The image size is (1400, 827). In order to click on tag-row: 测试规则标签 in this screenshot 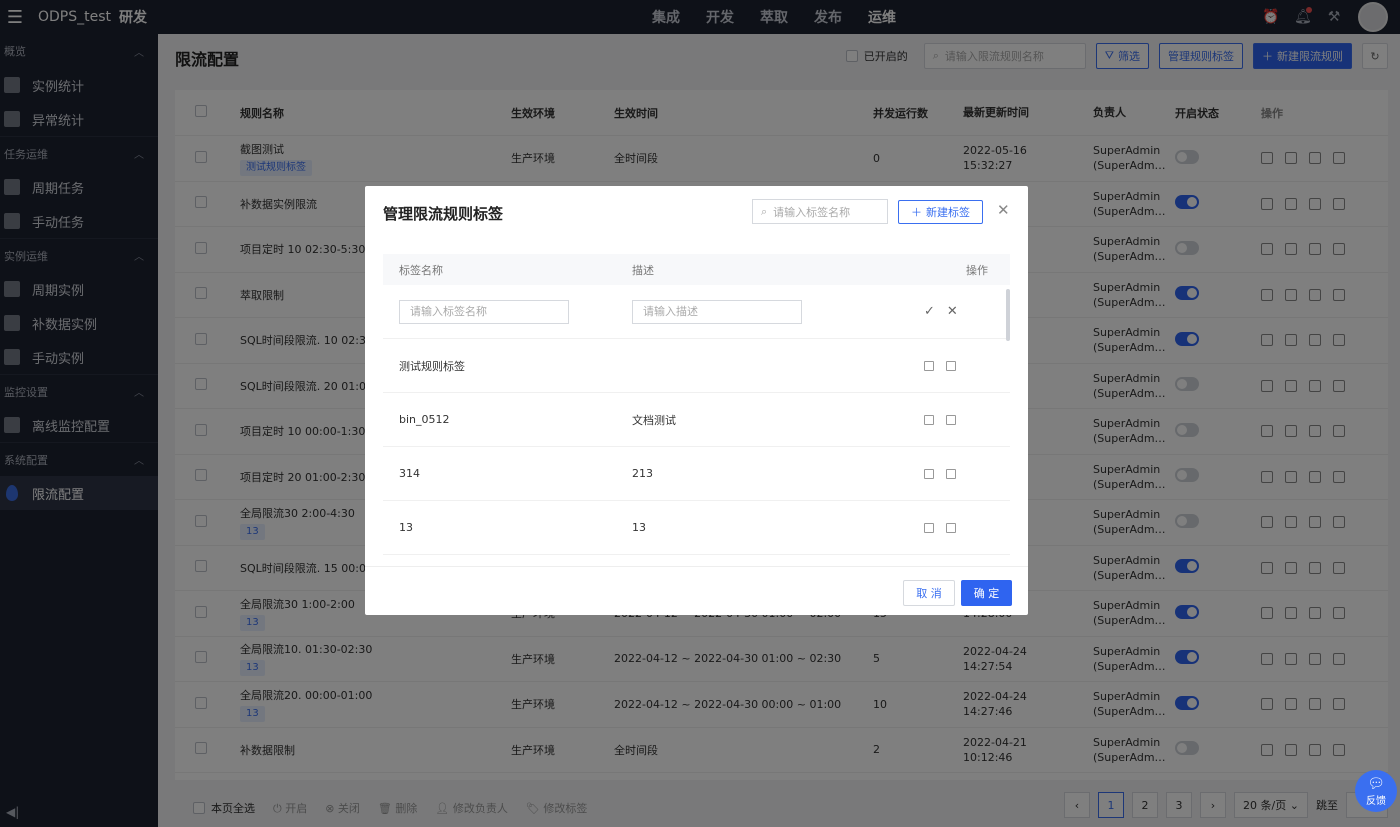, I will do `click(696, 366)`.